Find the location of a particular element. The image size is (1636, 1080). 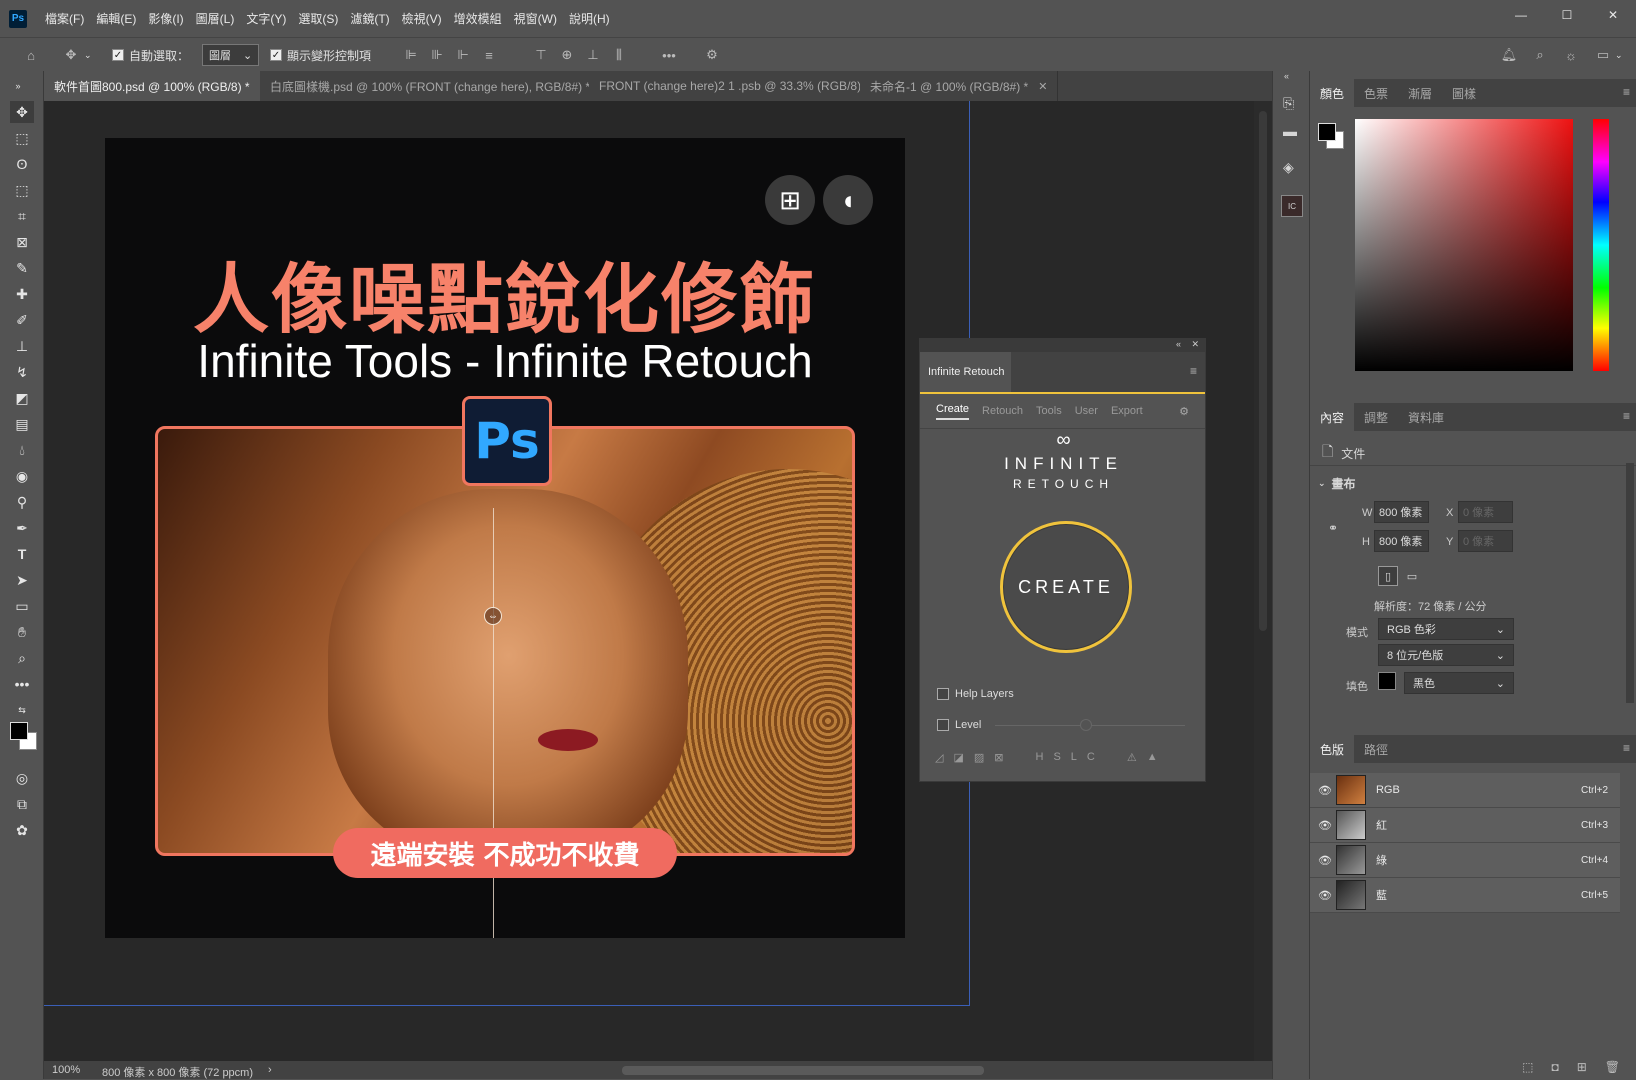

curve-icon: ◿ is located at coordinates (939, 757).